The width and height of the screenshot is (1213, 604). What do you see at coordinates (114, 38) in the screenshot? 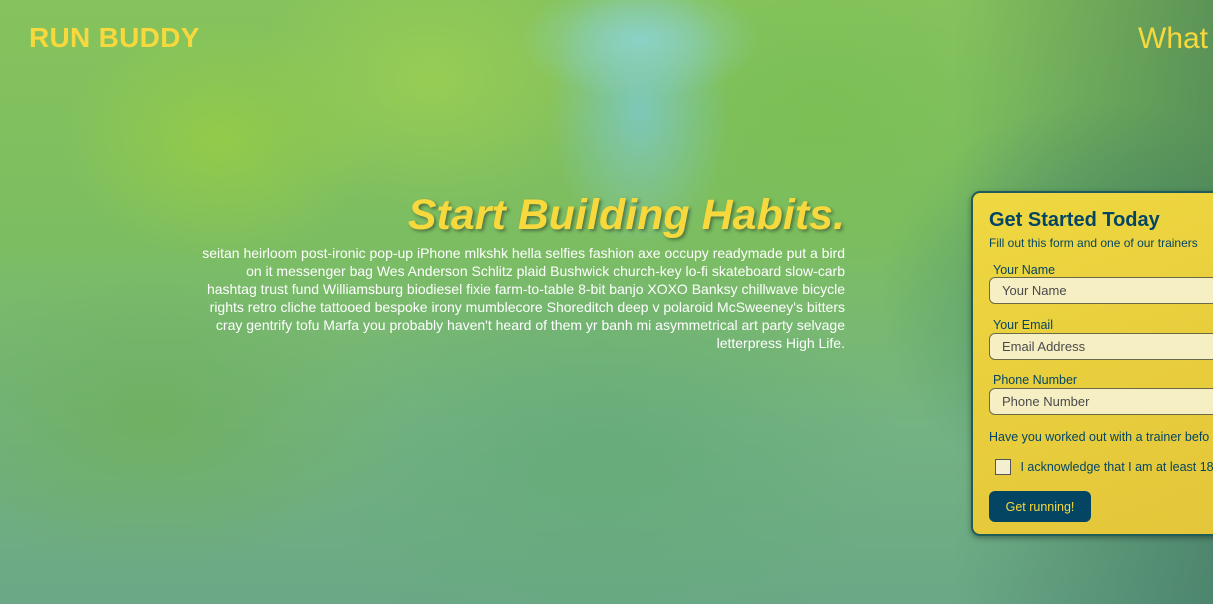
I see `site-logo: RUN BUDDY` at bounding box center [114, 38].